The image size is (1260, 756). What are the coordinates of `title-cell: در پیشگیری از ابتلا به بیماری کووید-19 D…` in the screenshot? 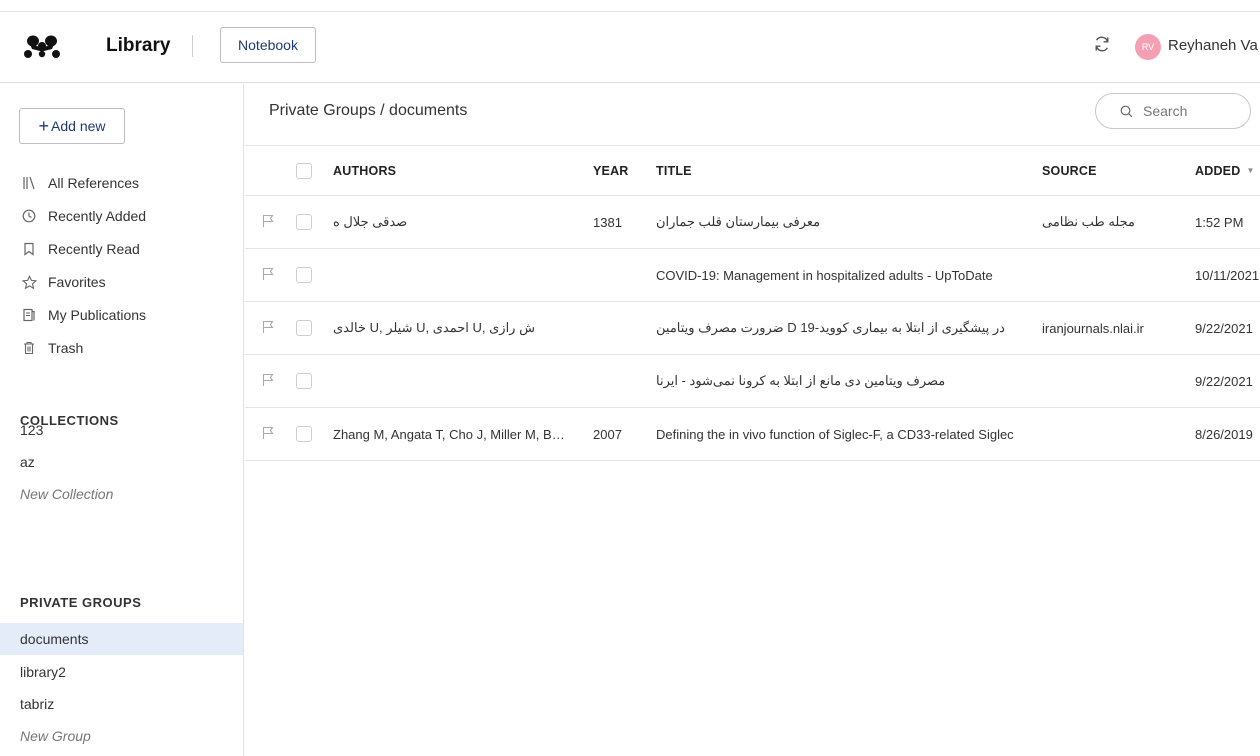 It's located at (841, 328).